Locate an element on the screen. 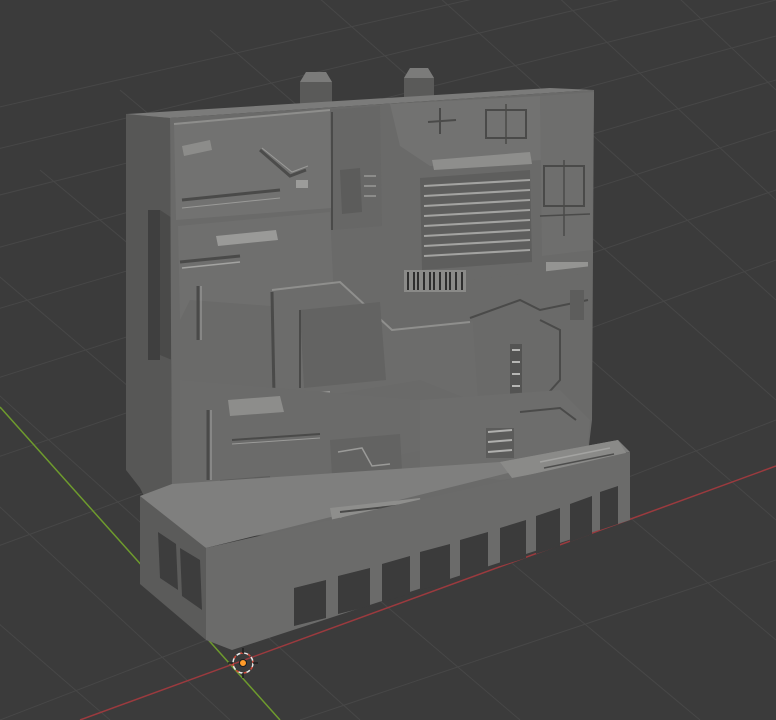  wall-side-slot-inner is located at coordinates (166, 285).